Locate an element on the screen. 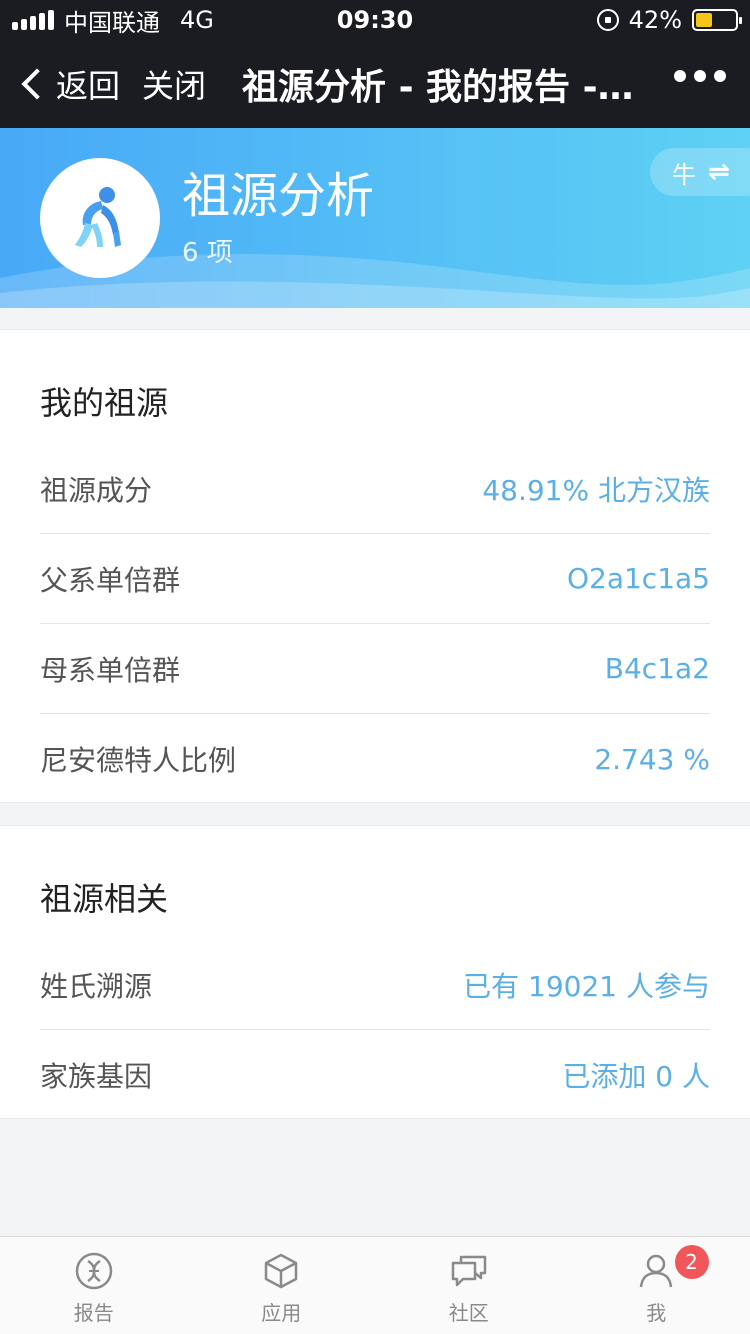 This screenshot has height=1334, width=750. ancestry-avatar is located at coordinates (100, 218).